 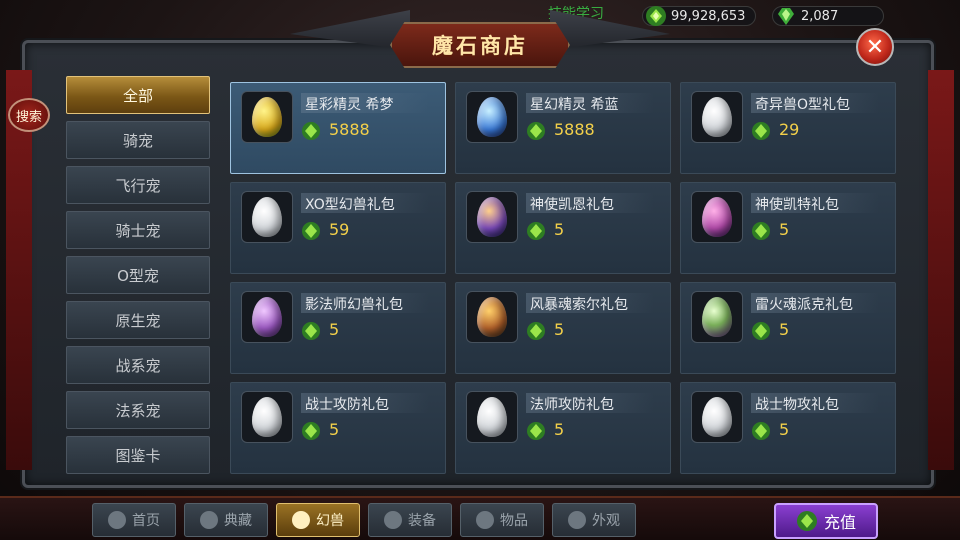 What do you see at coordinates (267, 317) in the screenshot?
I see `violet-egg-icon` at bounding box center [267, 317].